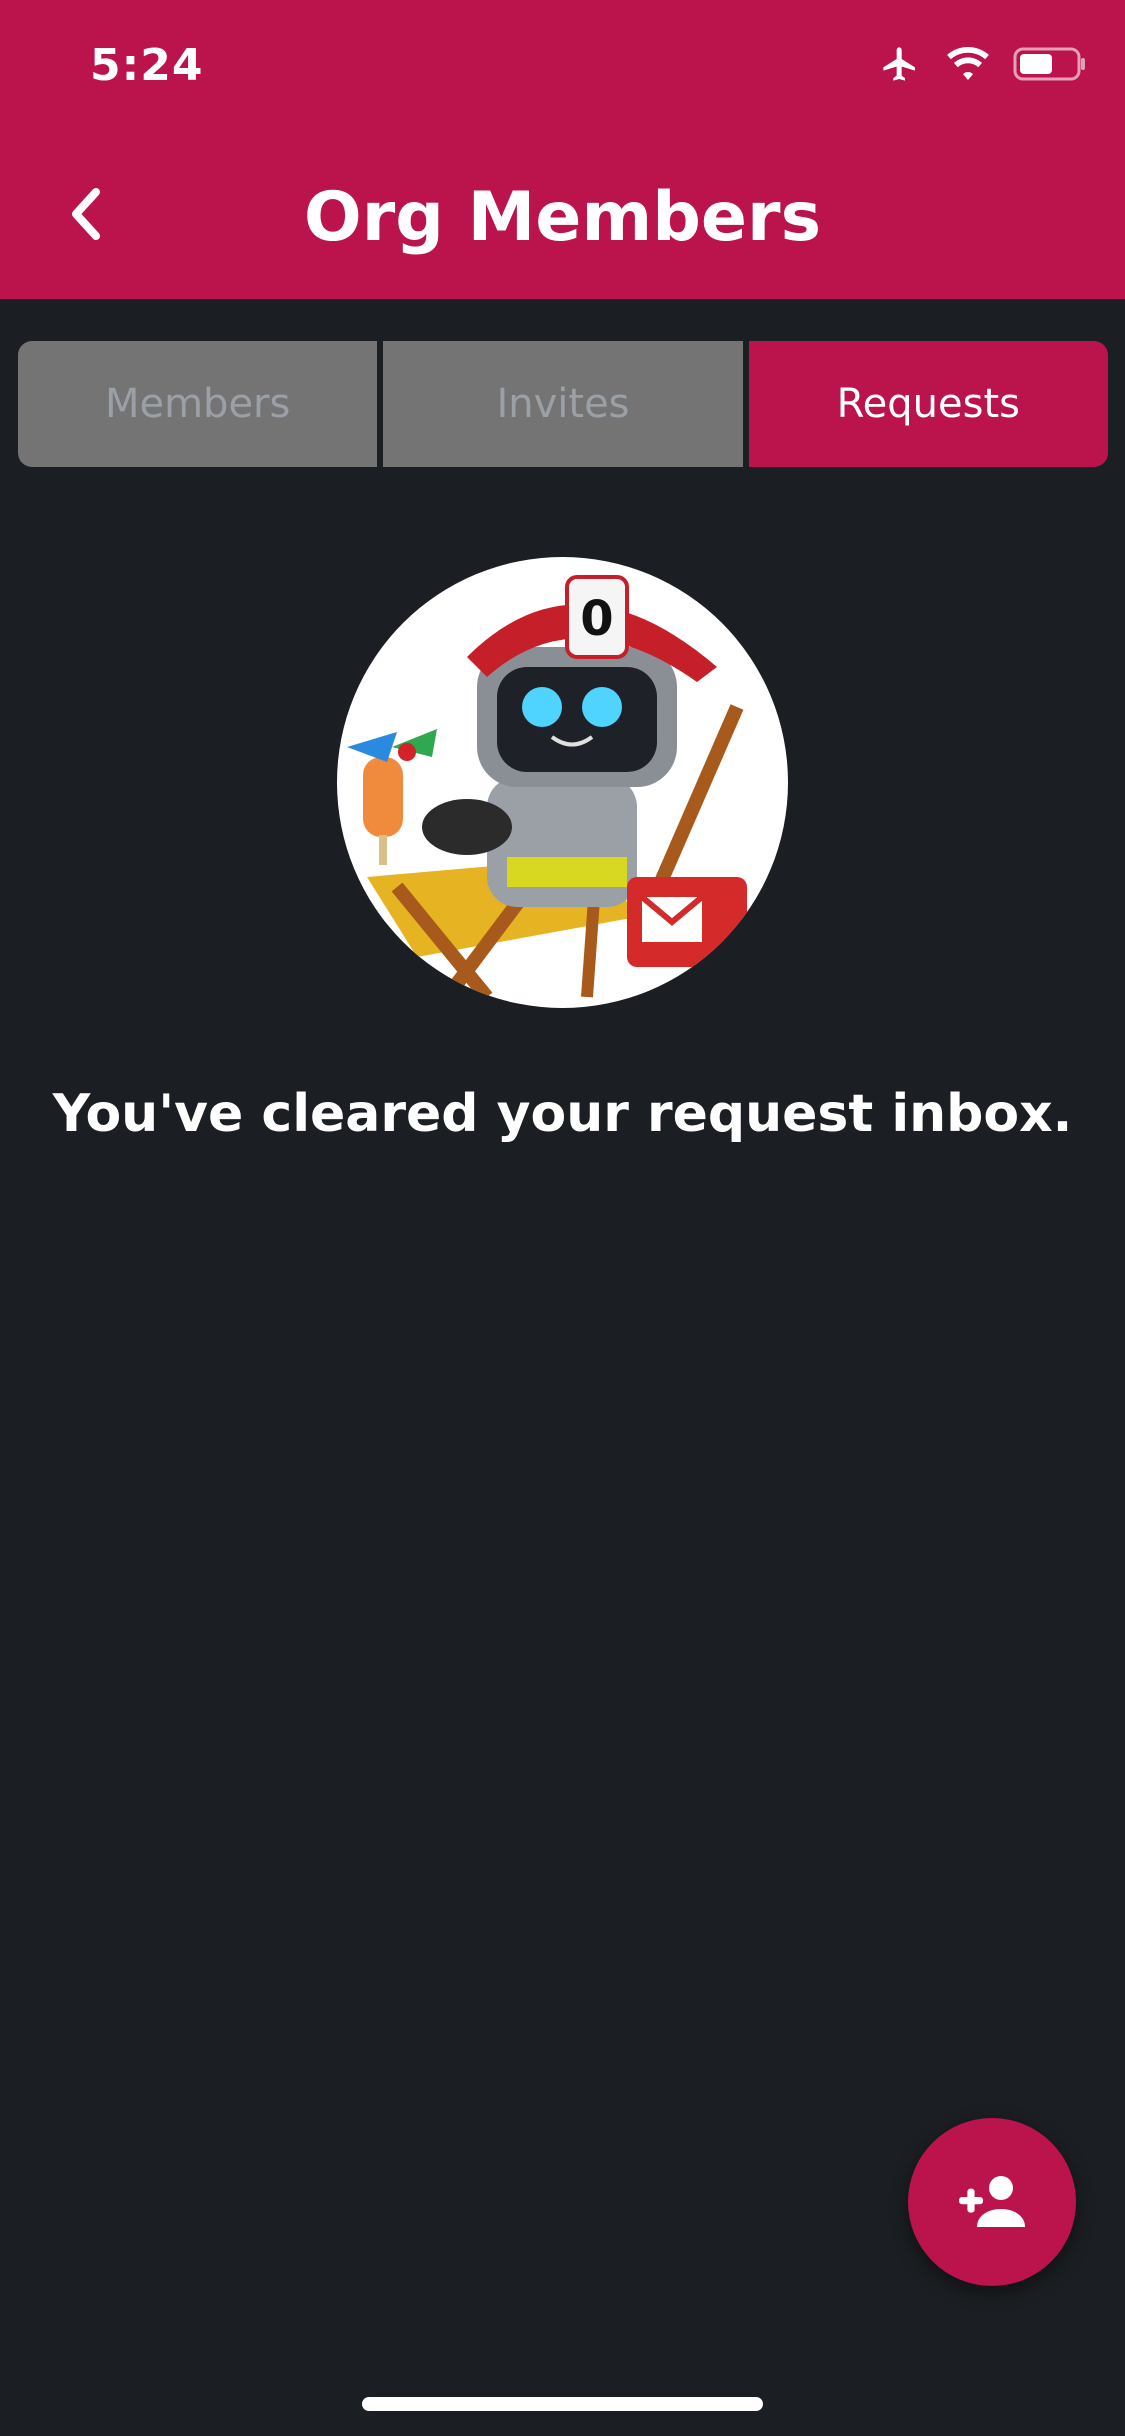 This screenshot has height=2436, width=1125. I want to click on page-title: Org Members, so click(562, 217).